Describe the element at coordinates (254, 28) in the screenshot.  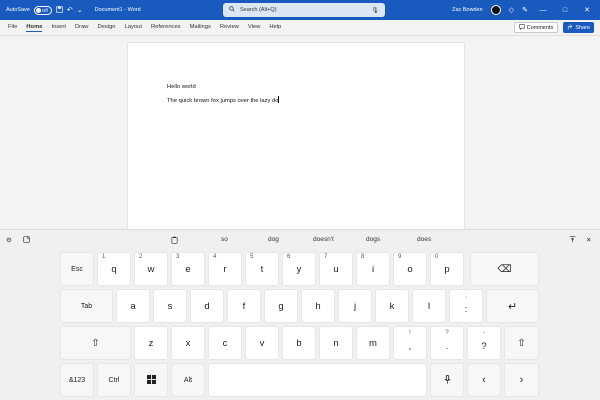
I see `tab-view: View` at that location.